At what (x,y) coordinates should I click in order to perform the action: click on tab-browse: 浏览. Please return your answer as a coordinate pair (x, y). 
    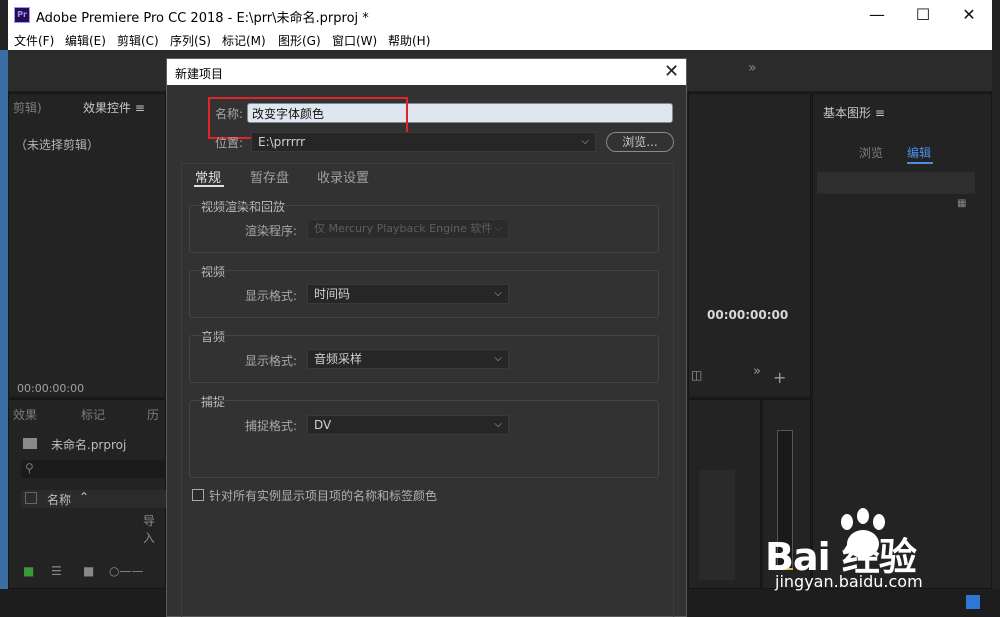
    Looking at the image, I should click on (871, 152).